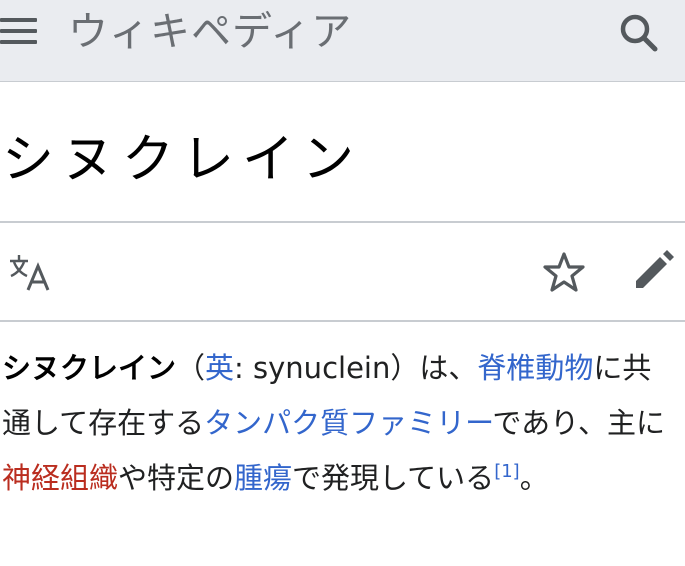 This screenshot has width=685, height=566. Describe the element at coordinates (182, 160) in the screenshot. I see `page-title: シヌクレイン` at that location.